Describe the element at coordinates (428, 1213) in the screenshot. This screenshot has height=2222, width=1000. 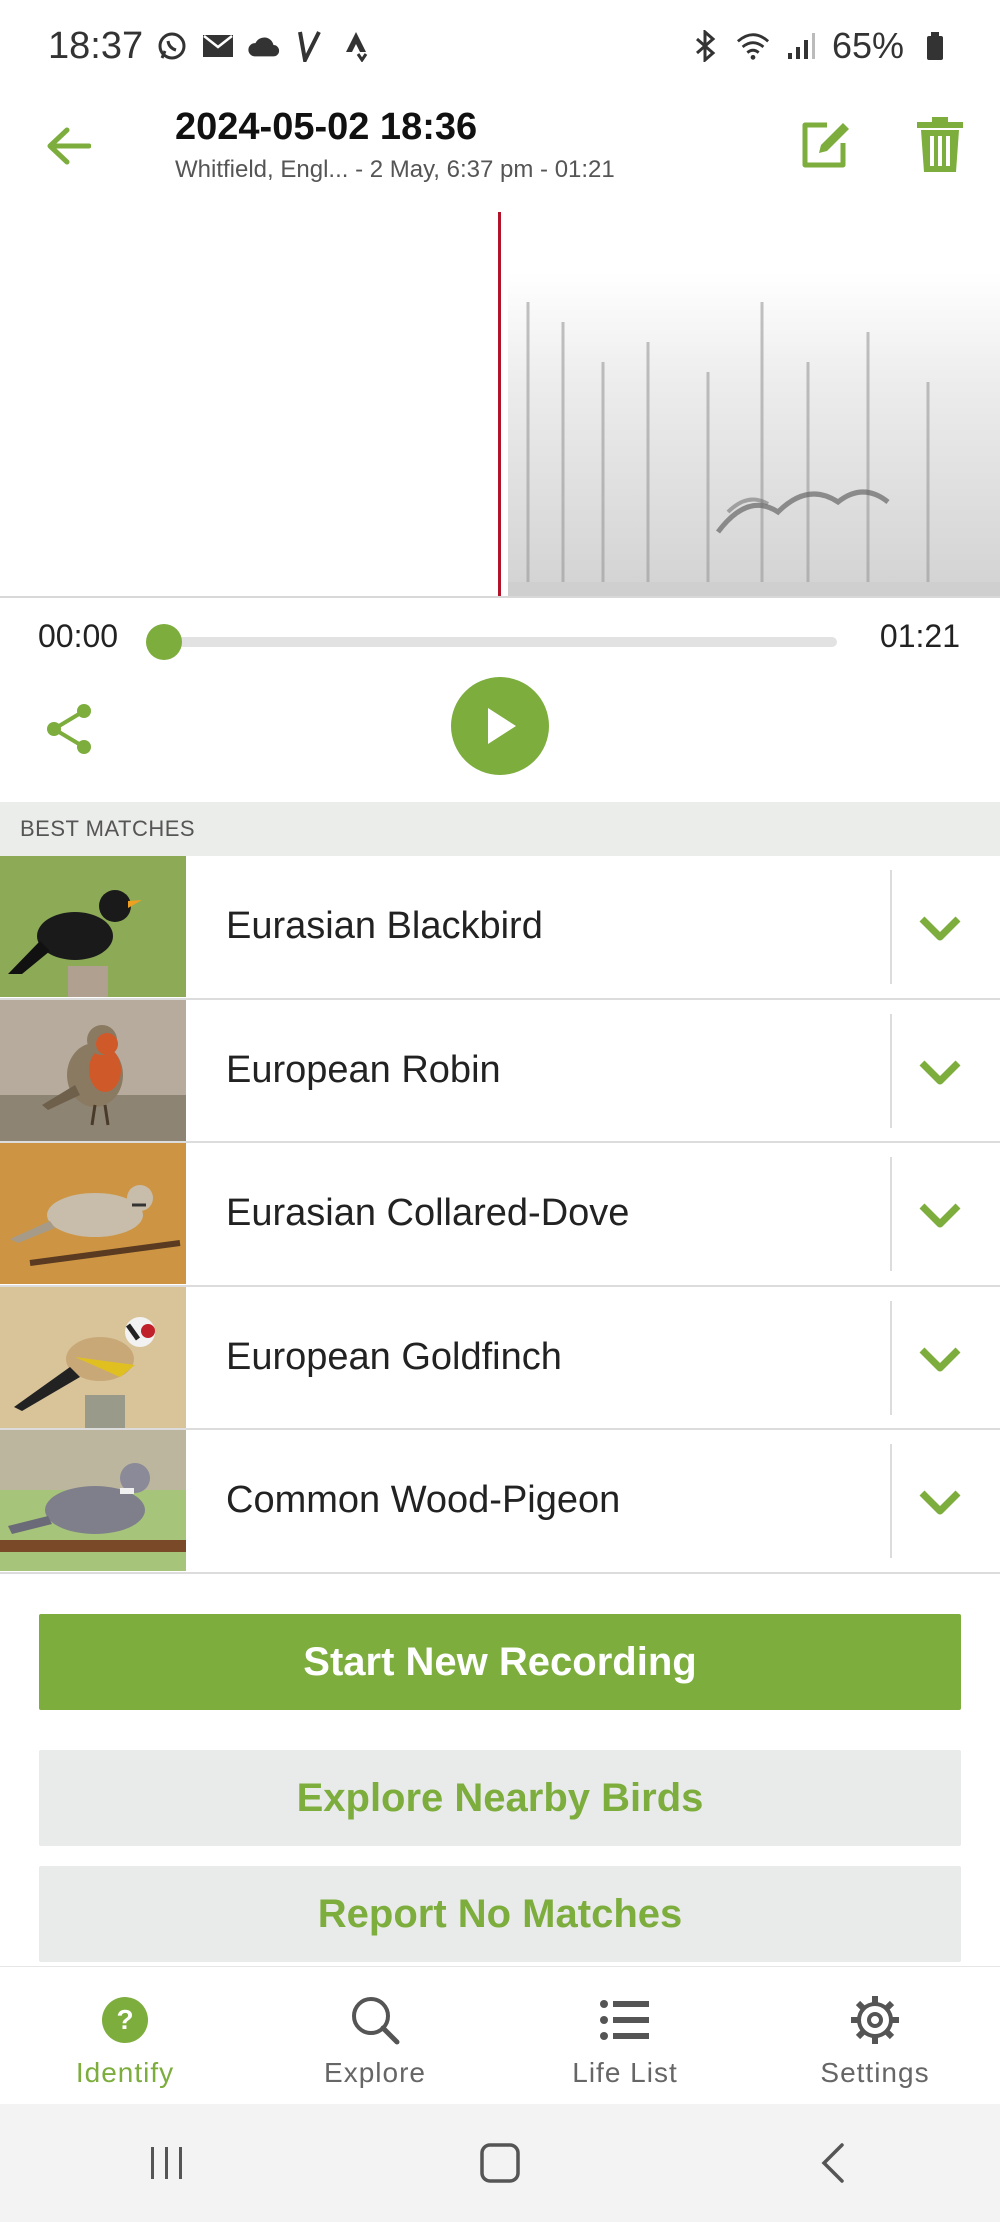
I see `species-name: Eurasian Collared-Dove` at that location.